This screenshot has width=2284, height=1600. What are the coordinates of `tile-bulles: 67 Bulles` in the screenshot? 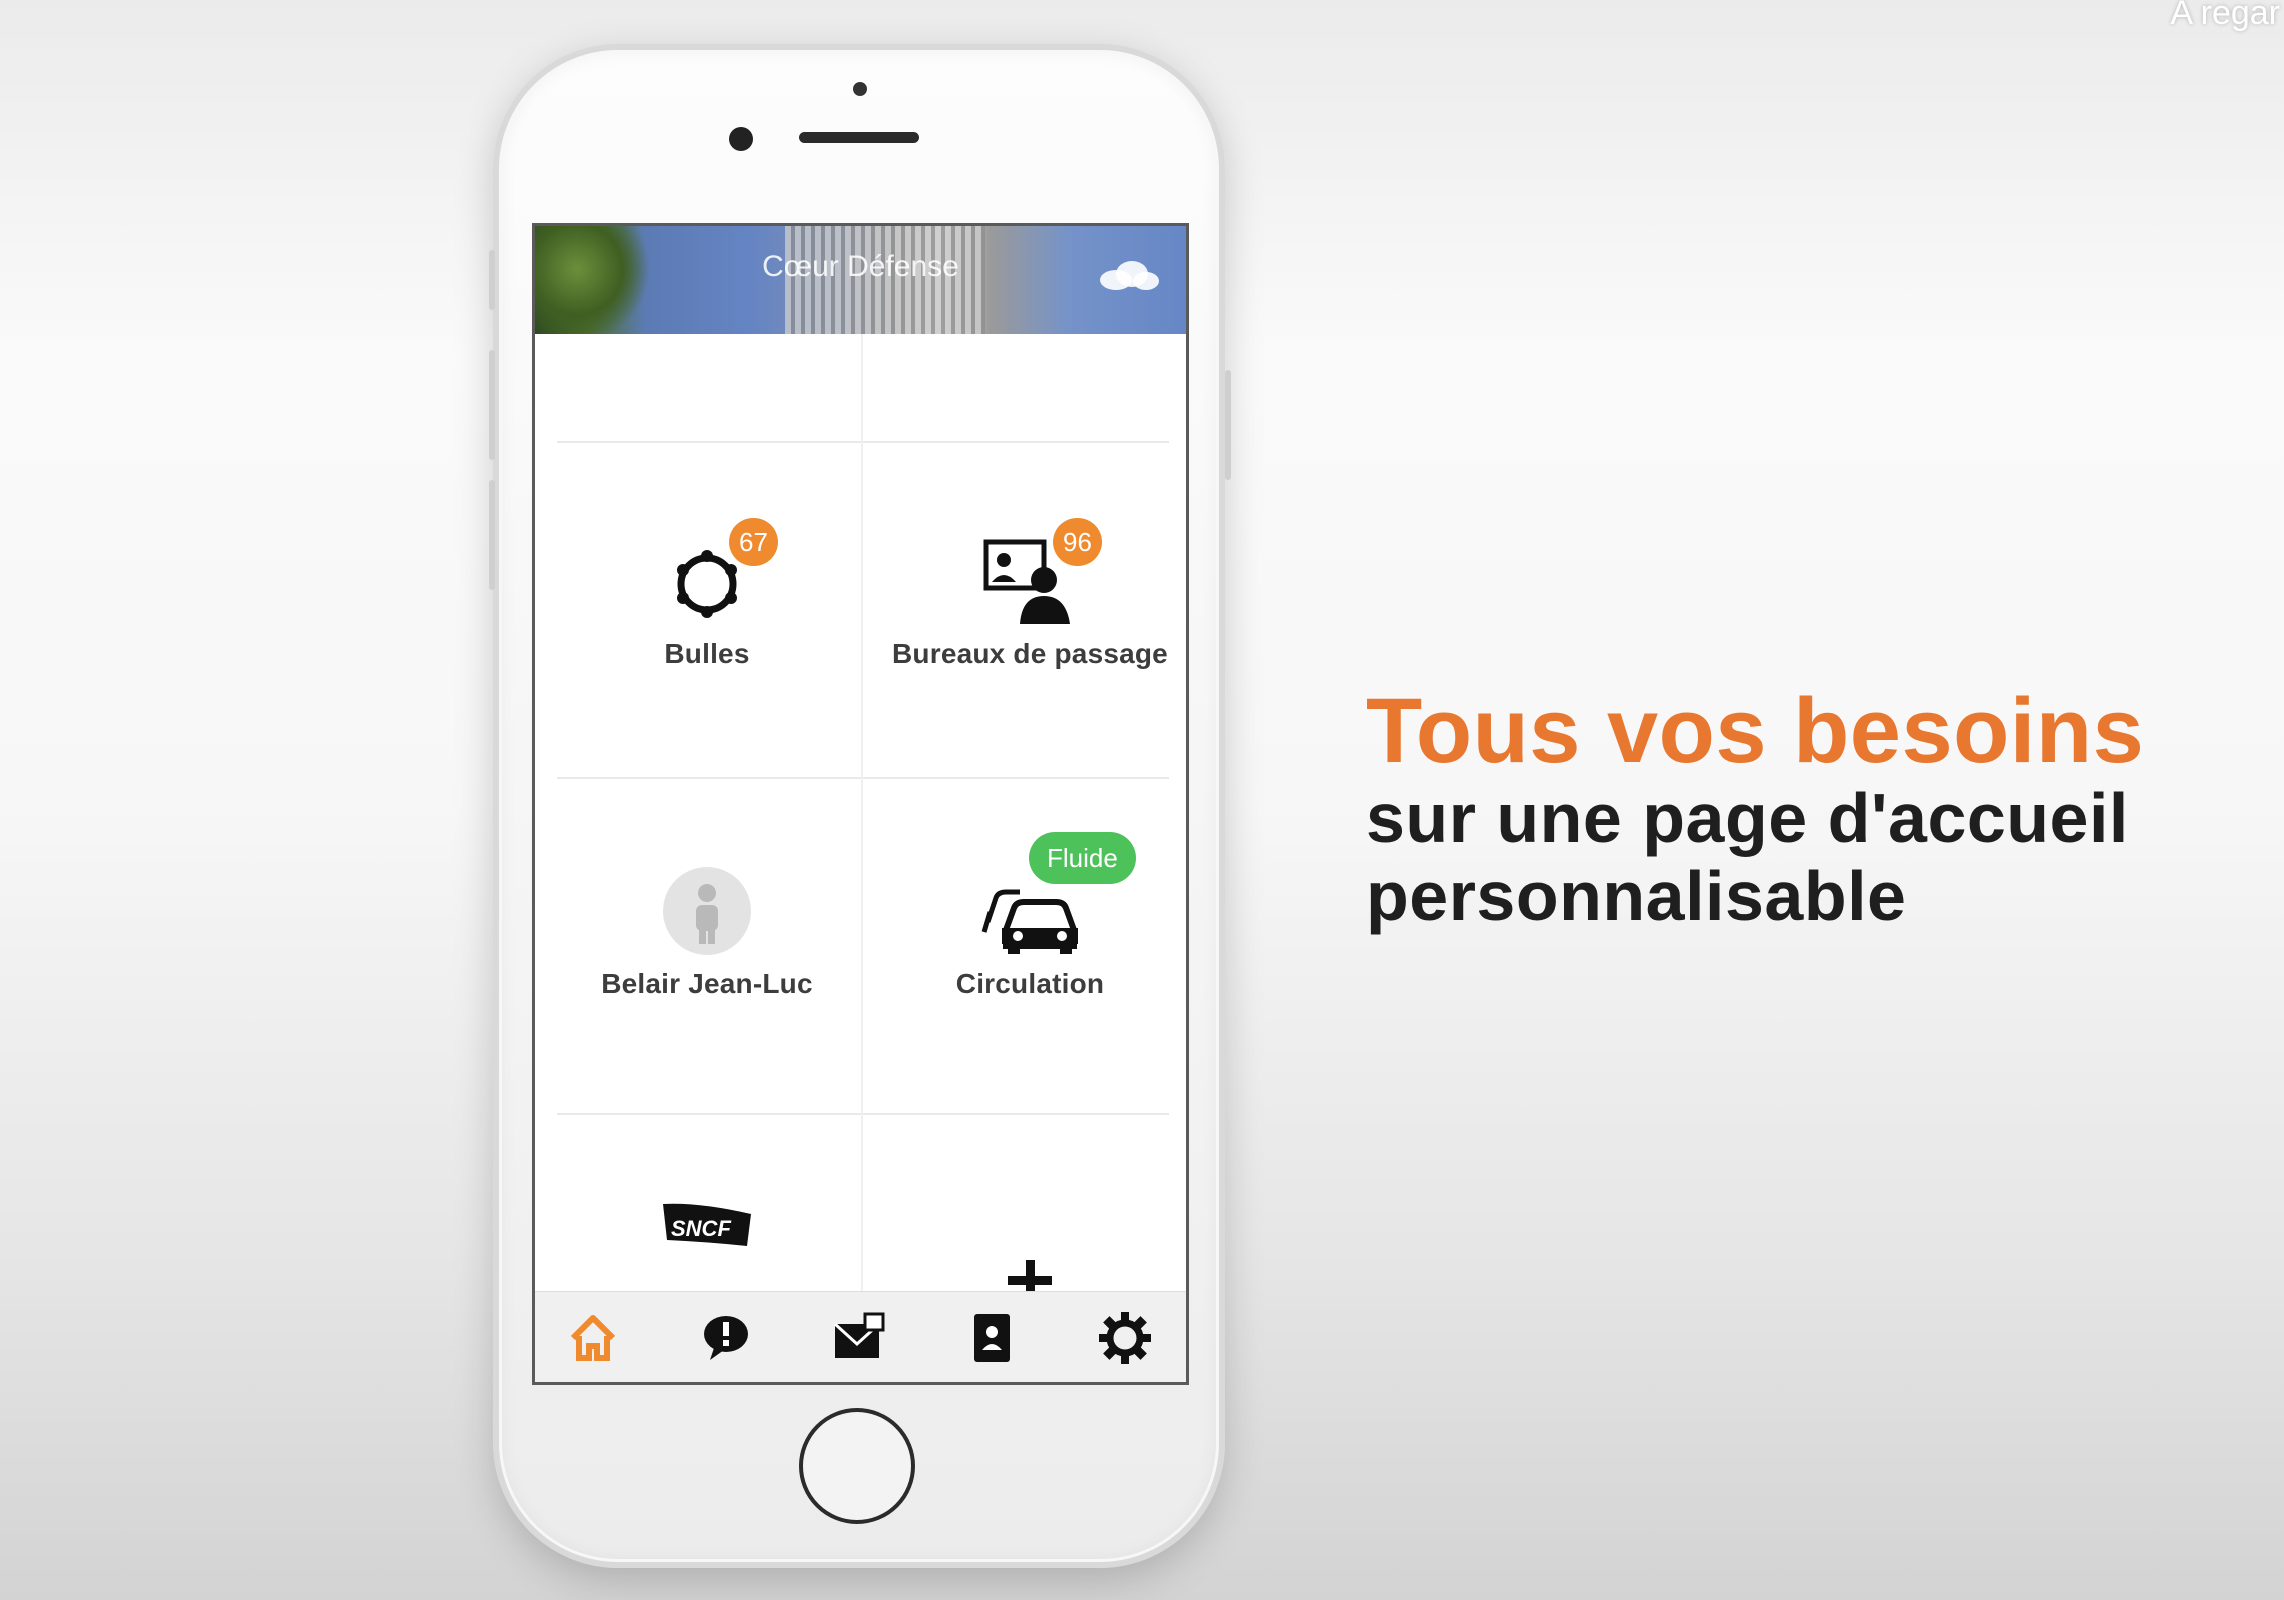 It's located at (707, 596).